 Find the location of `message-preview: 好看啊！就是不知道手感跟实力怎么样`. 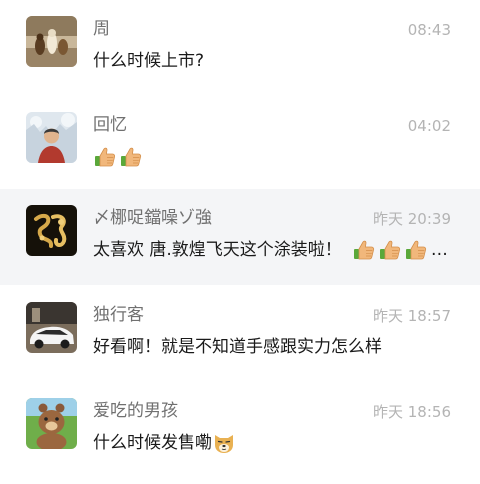

message-preview: 好看啊！就是不知道手感跟实力怎么样 is located at coordinates (237, 347).